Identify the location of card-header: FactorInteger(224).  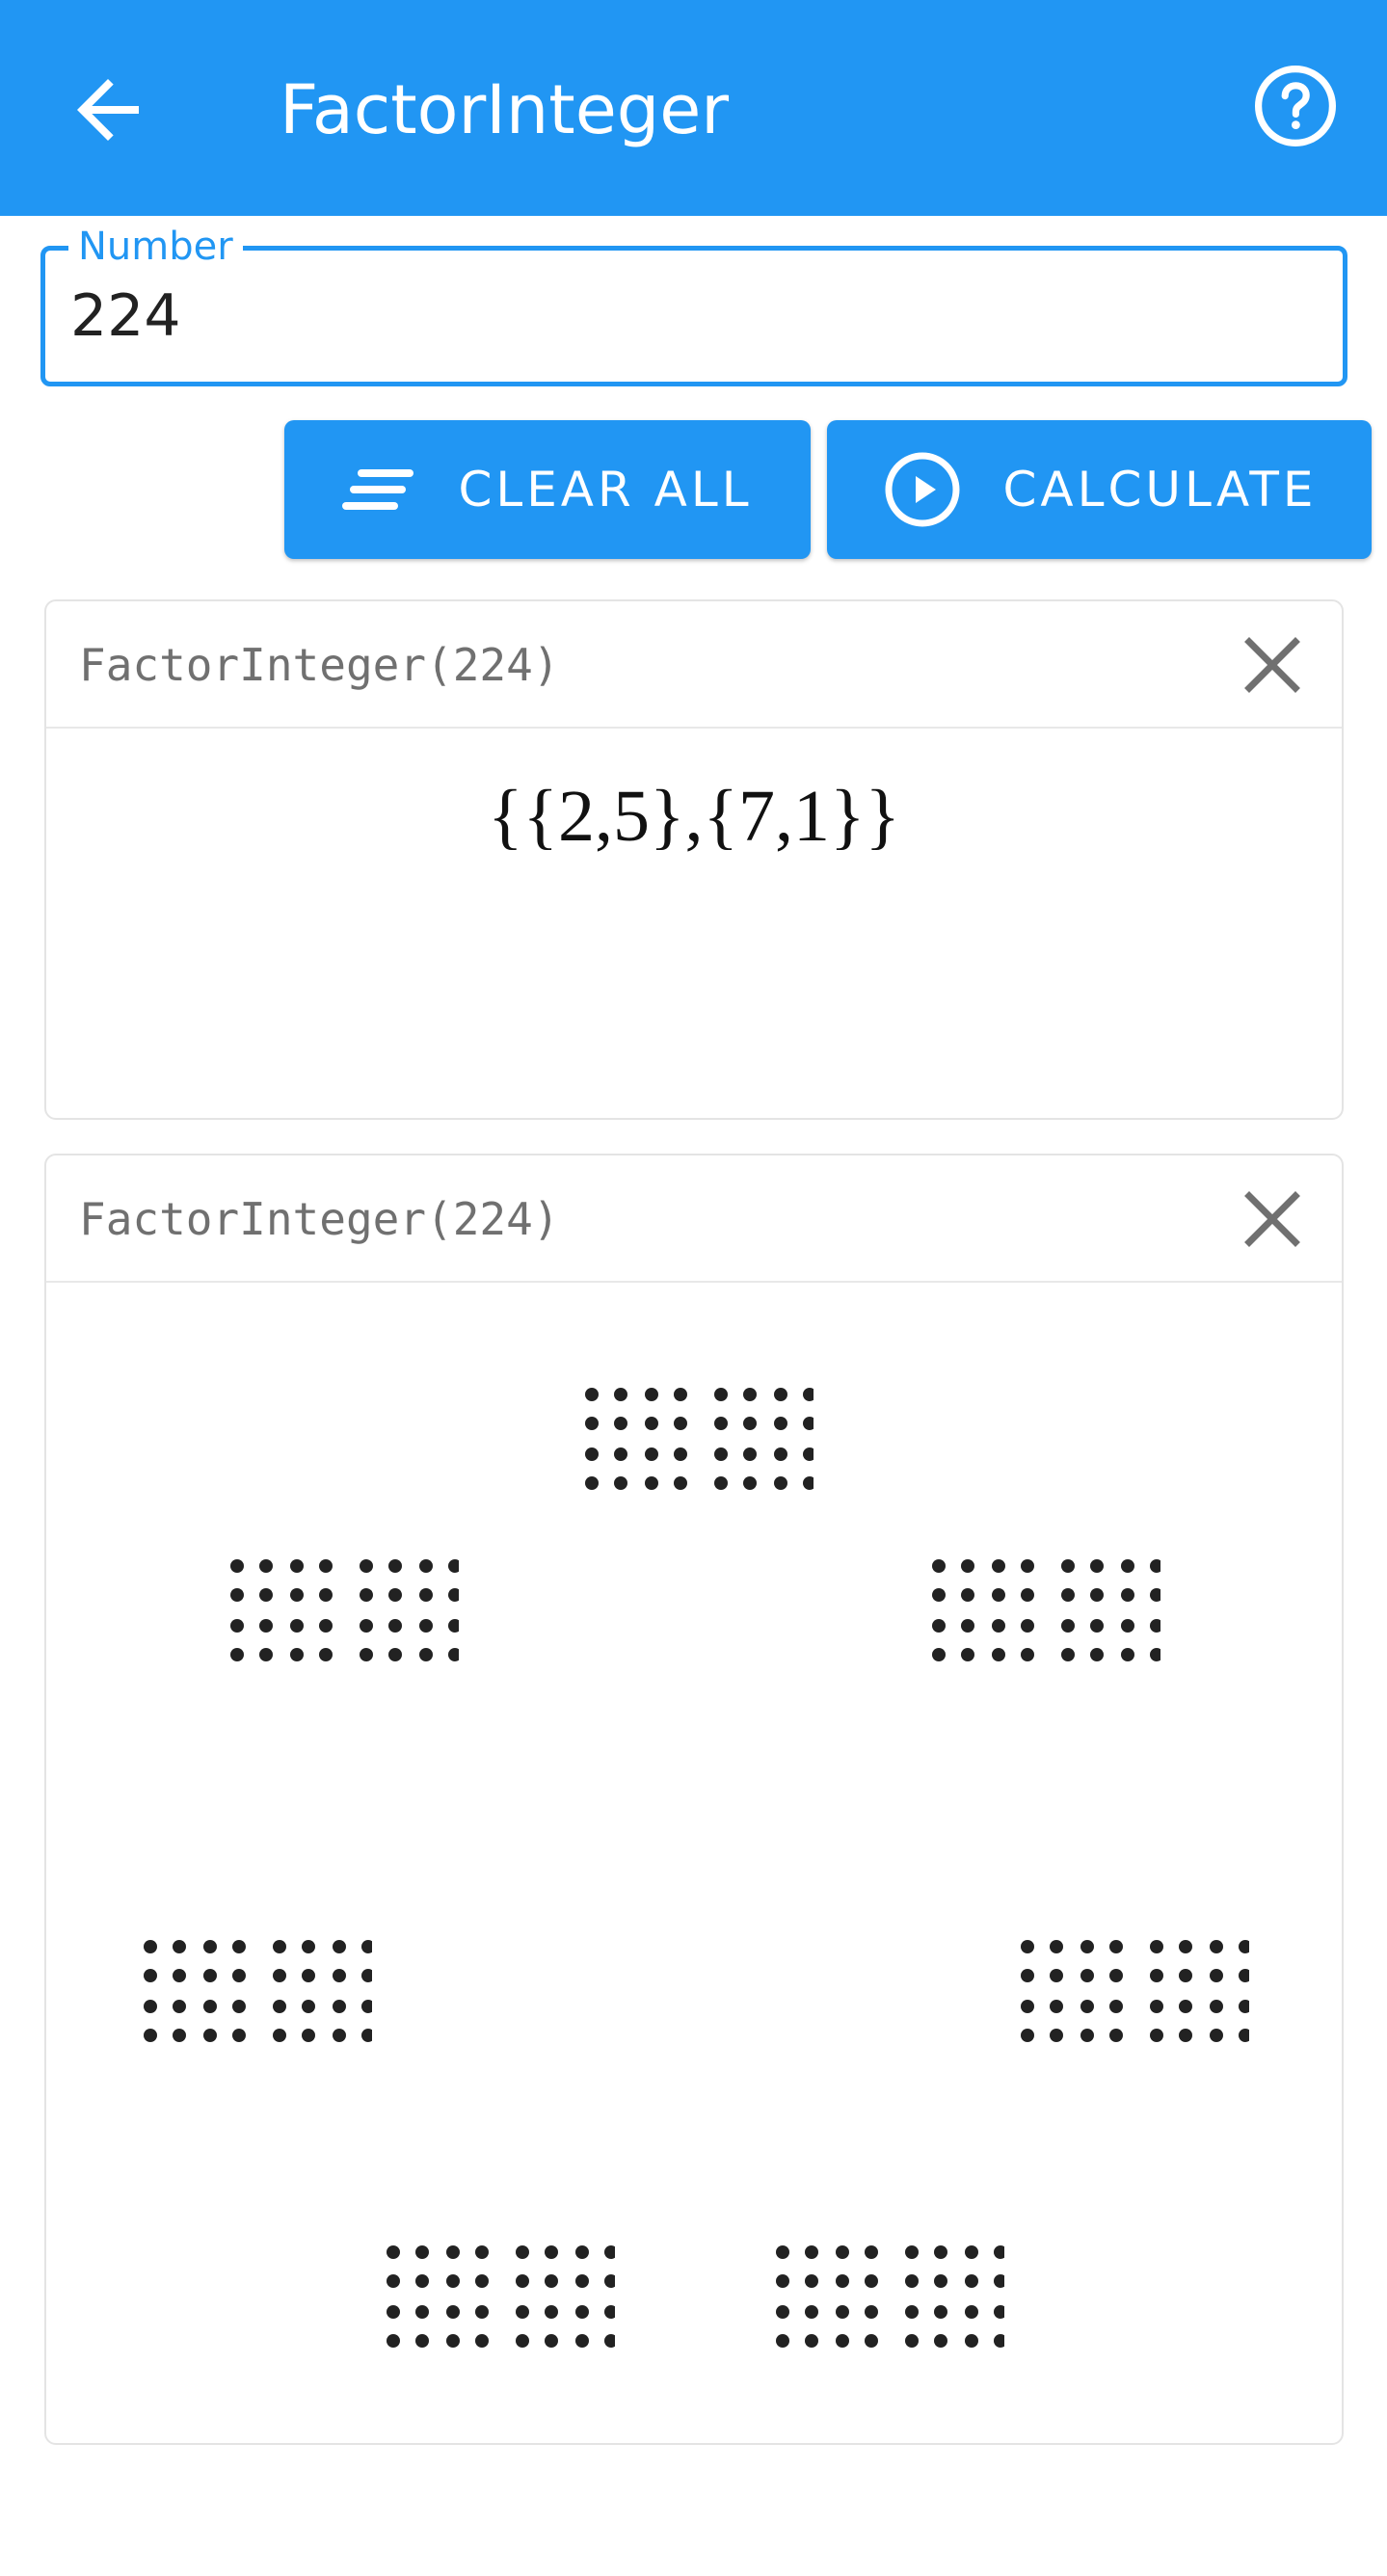
(694, 1219).